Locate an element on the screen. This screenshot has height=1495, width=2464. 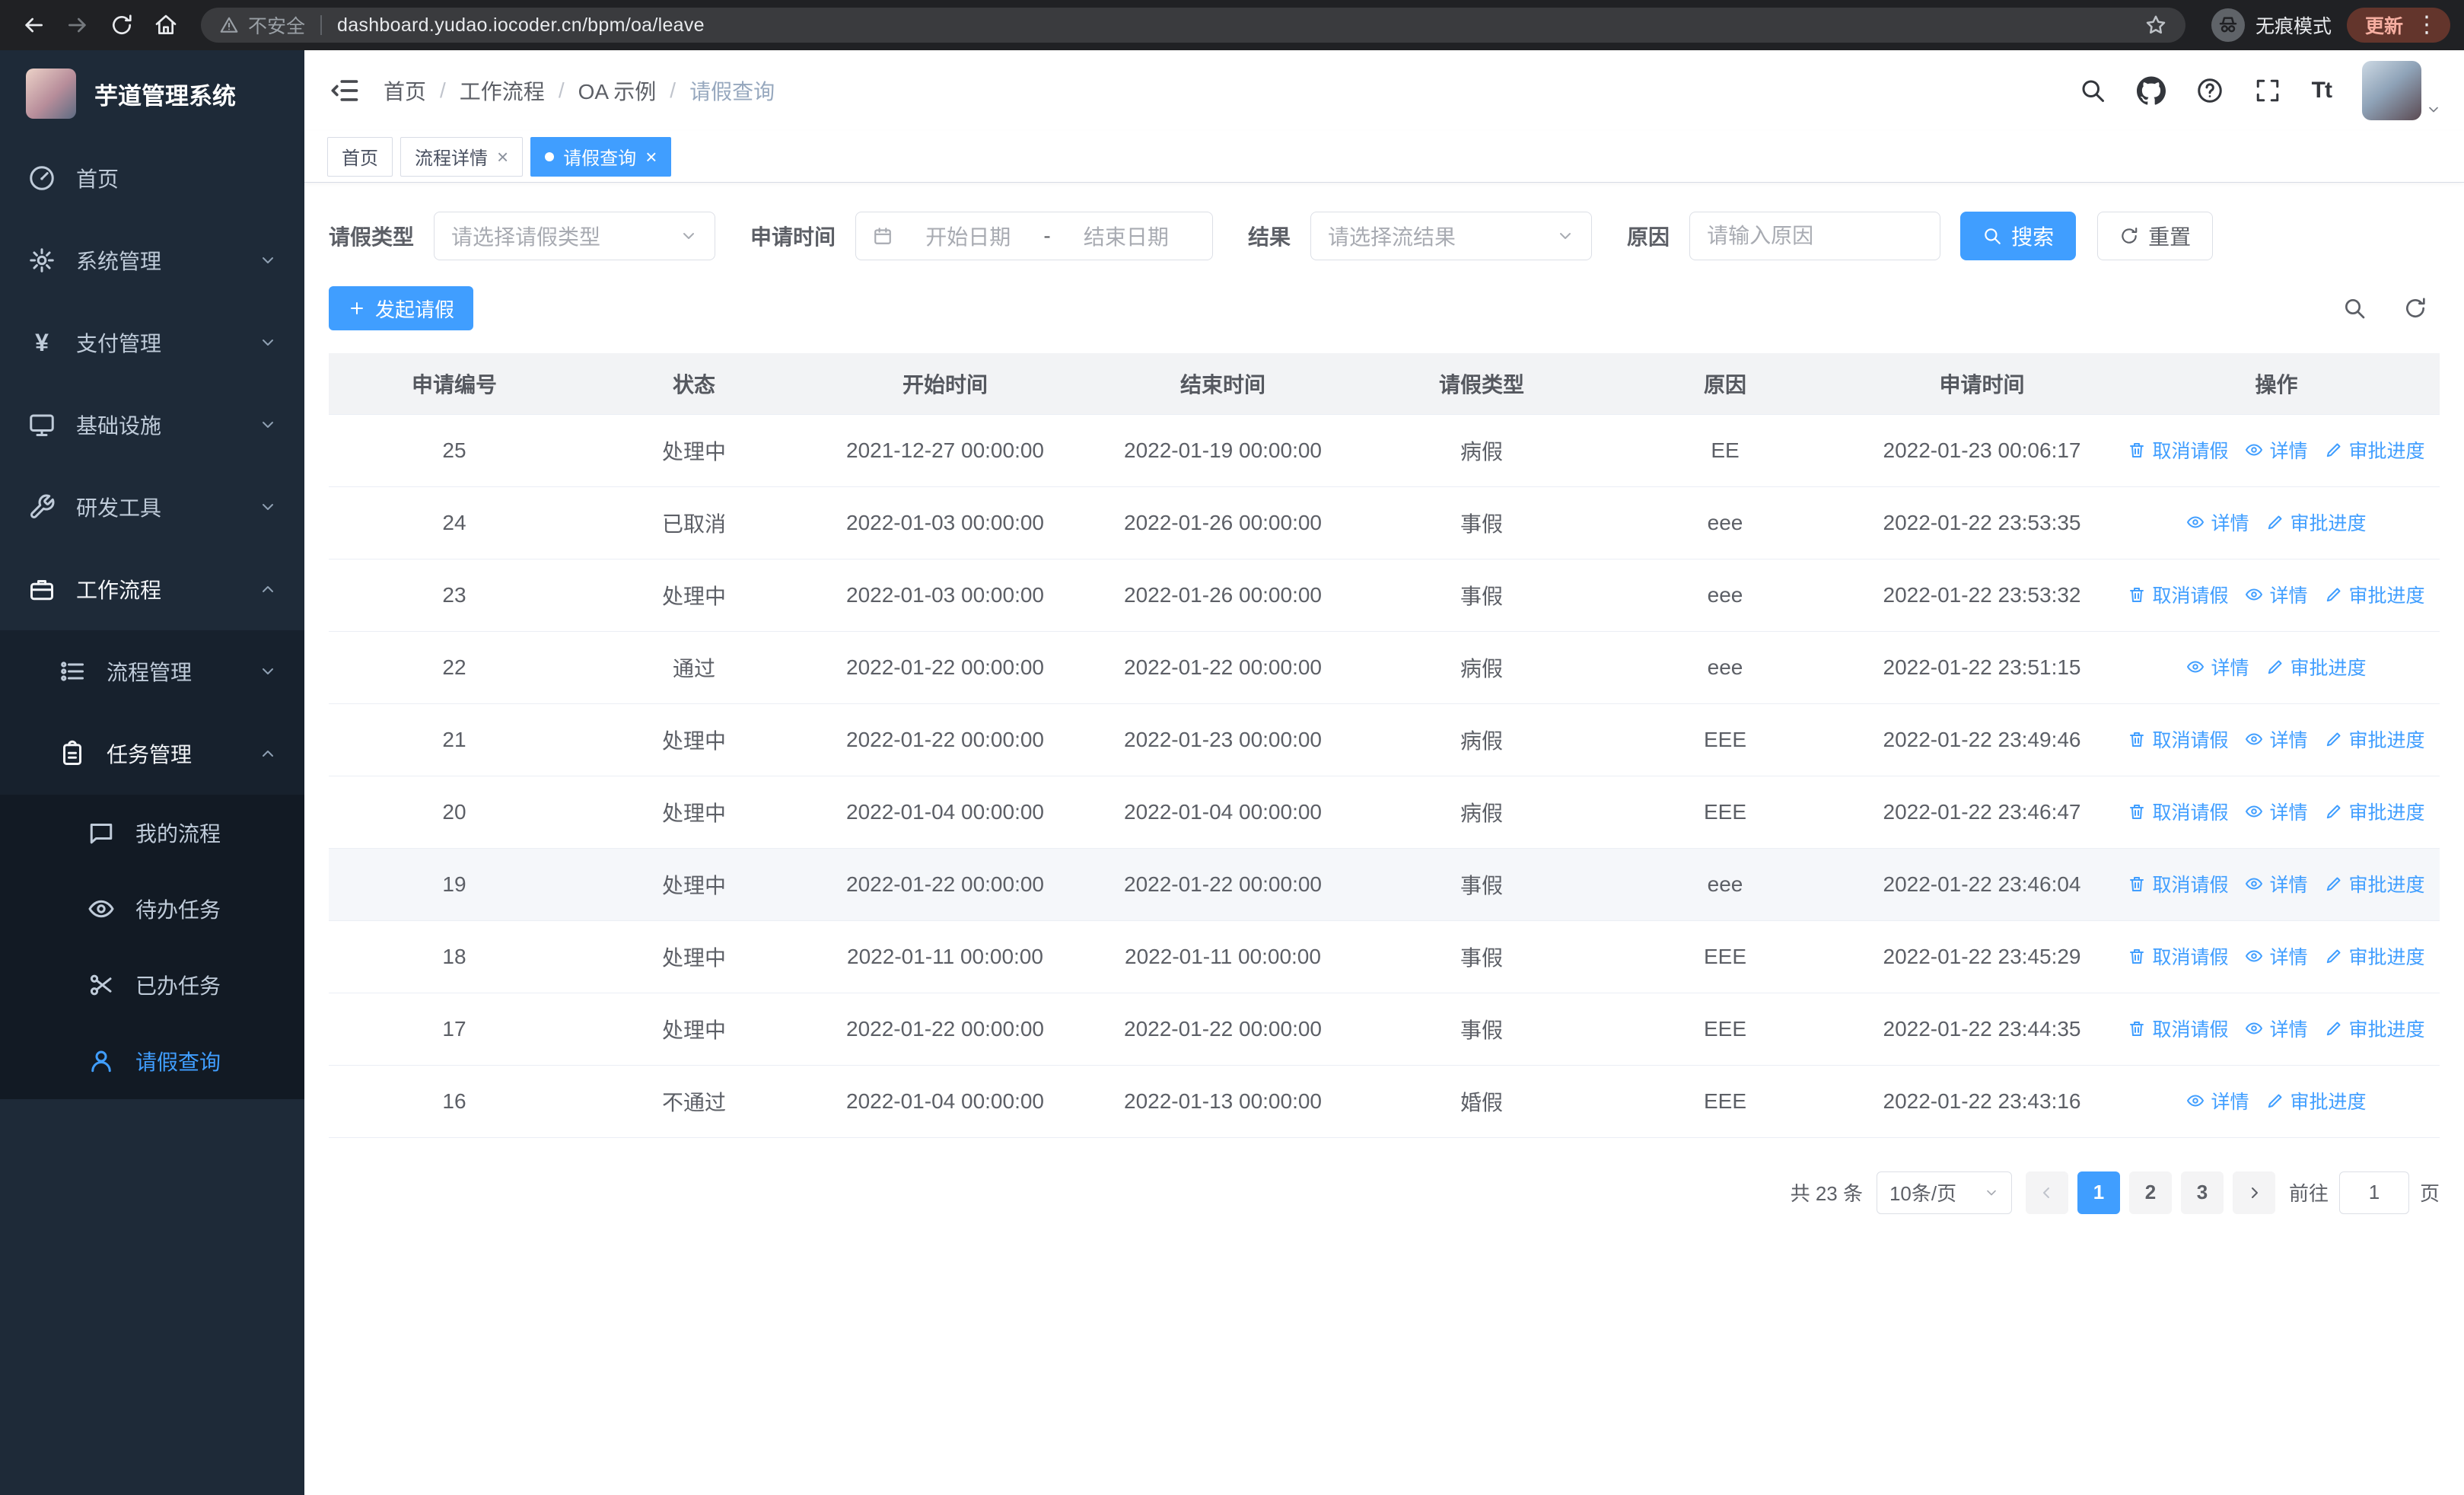
search-button: 搜索 is located at coordinates (2018, 236).